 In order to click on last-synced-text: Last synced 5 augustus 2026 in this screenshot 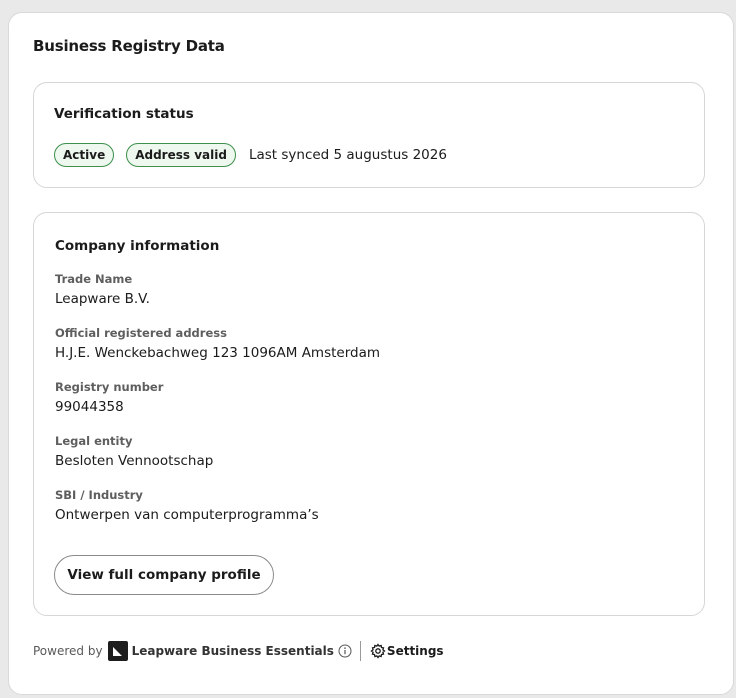, I will do `click(347, 155)`.